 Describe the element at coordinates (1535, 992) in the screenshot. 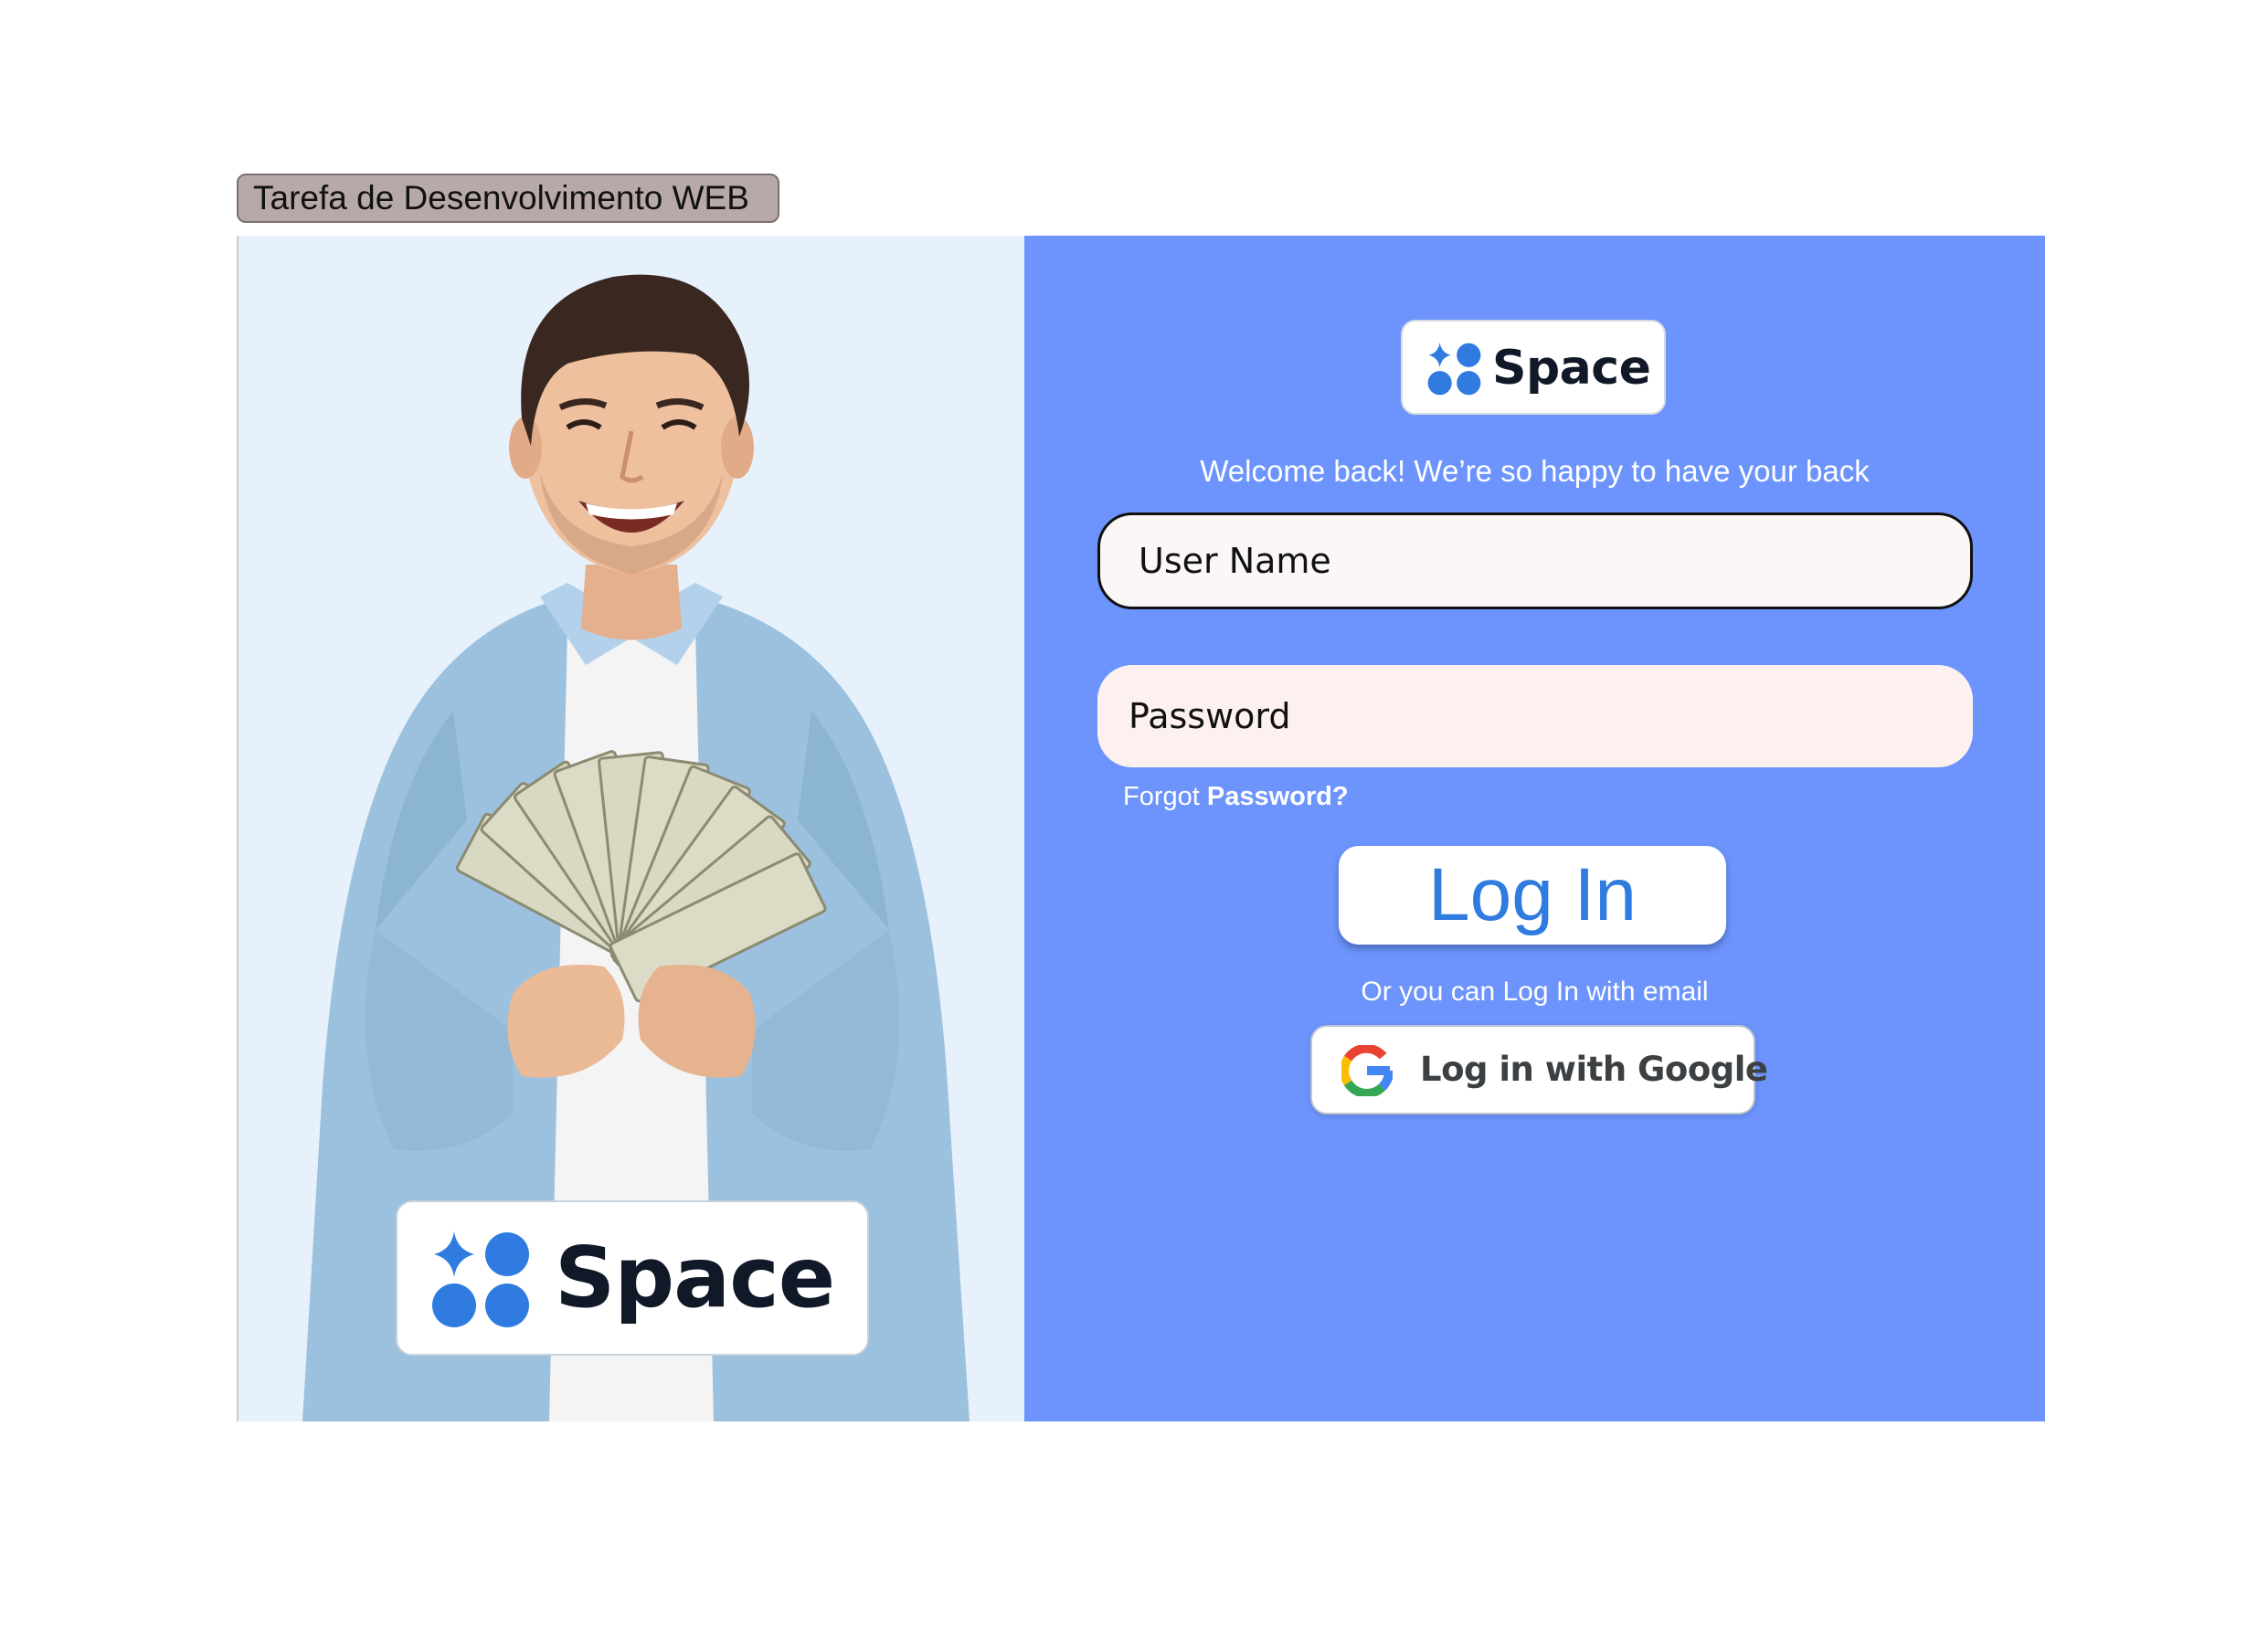

I see `alternative-login-text: Or you can Log In with email` at that location.